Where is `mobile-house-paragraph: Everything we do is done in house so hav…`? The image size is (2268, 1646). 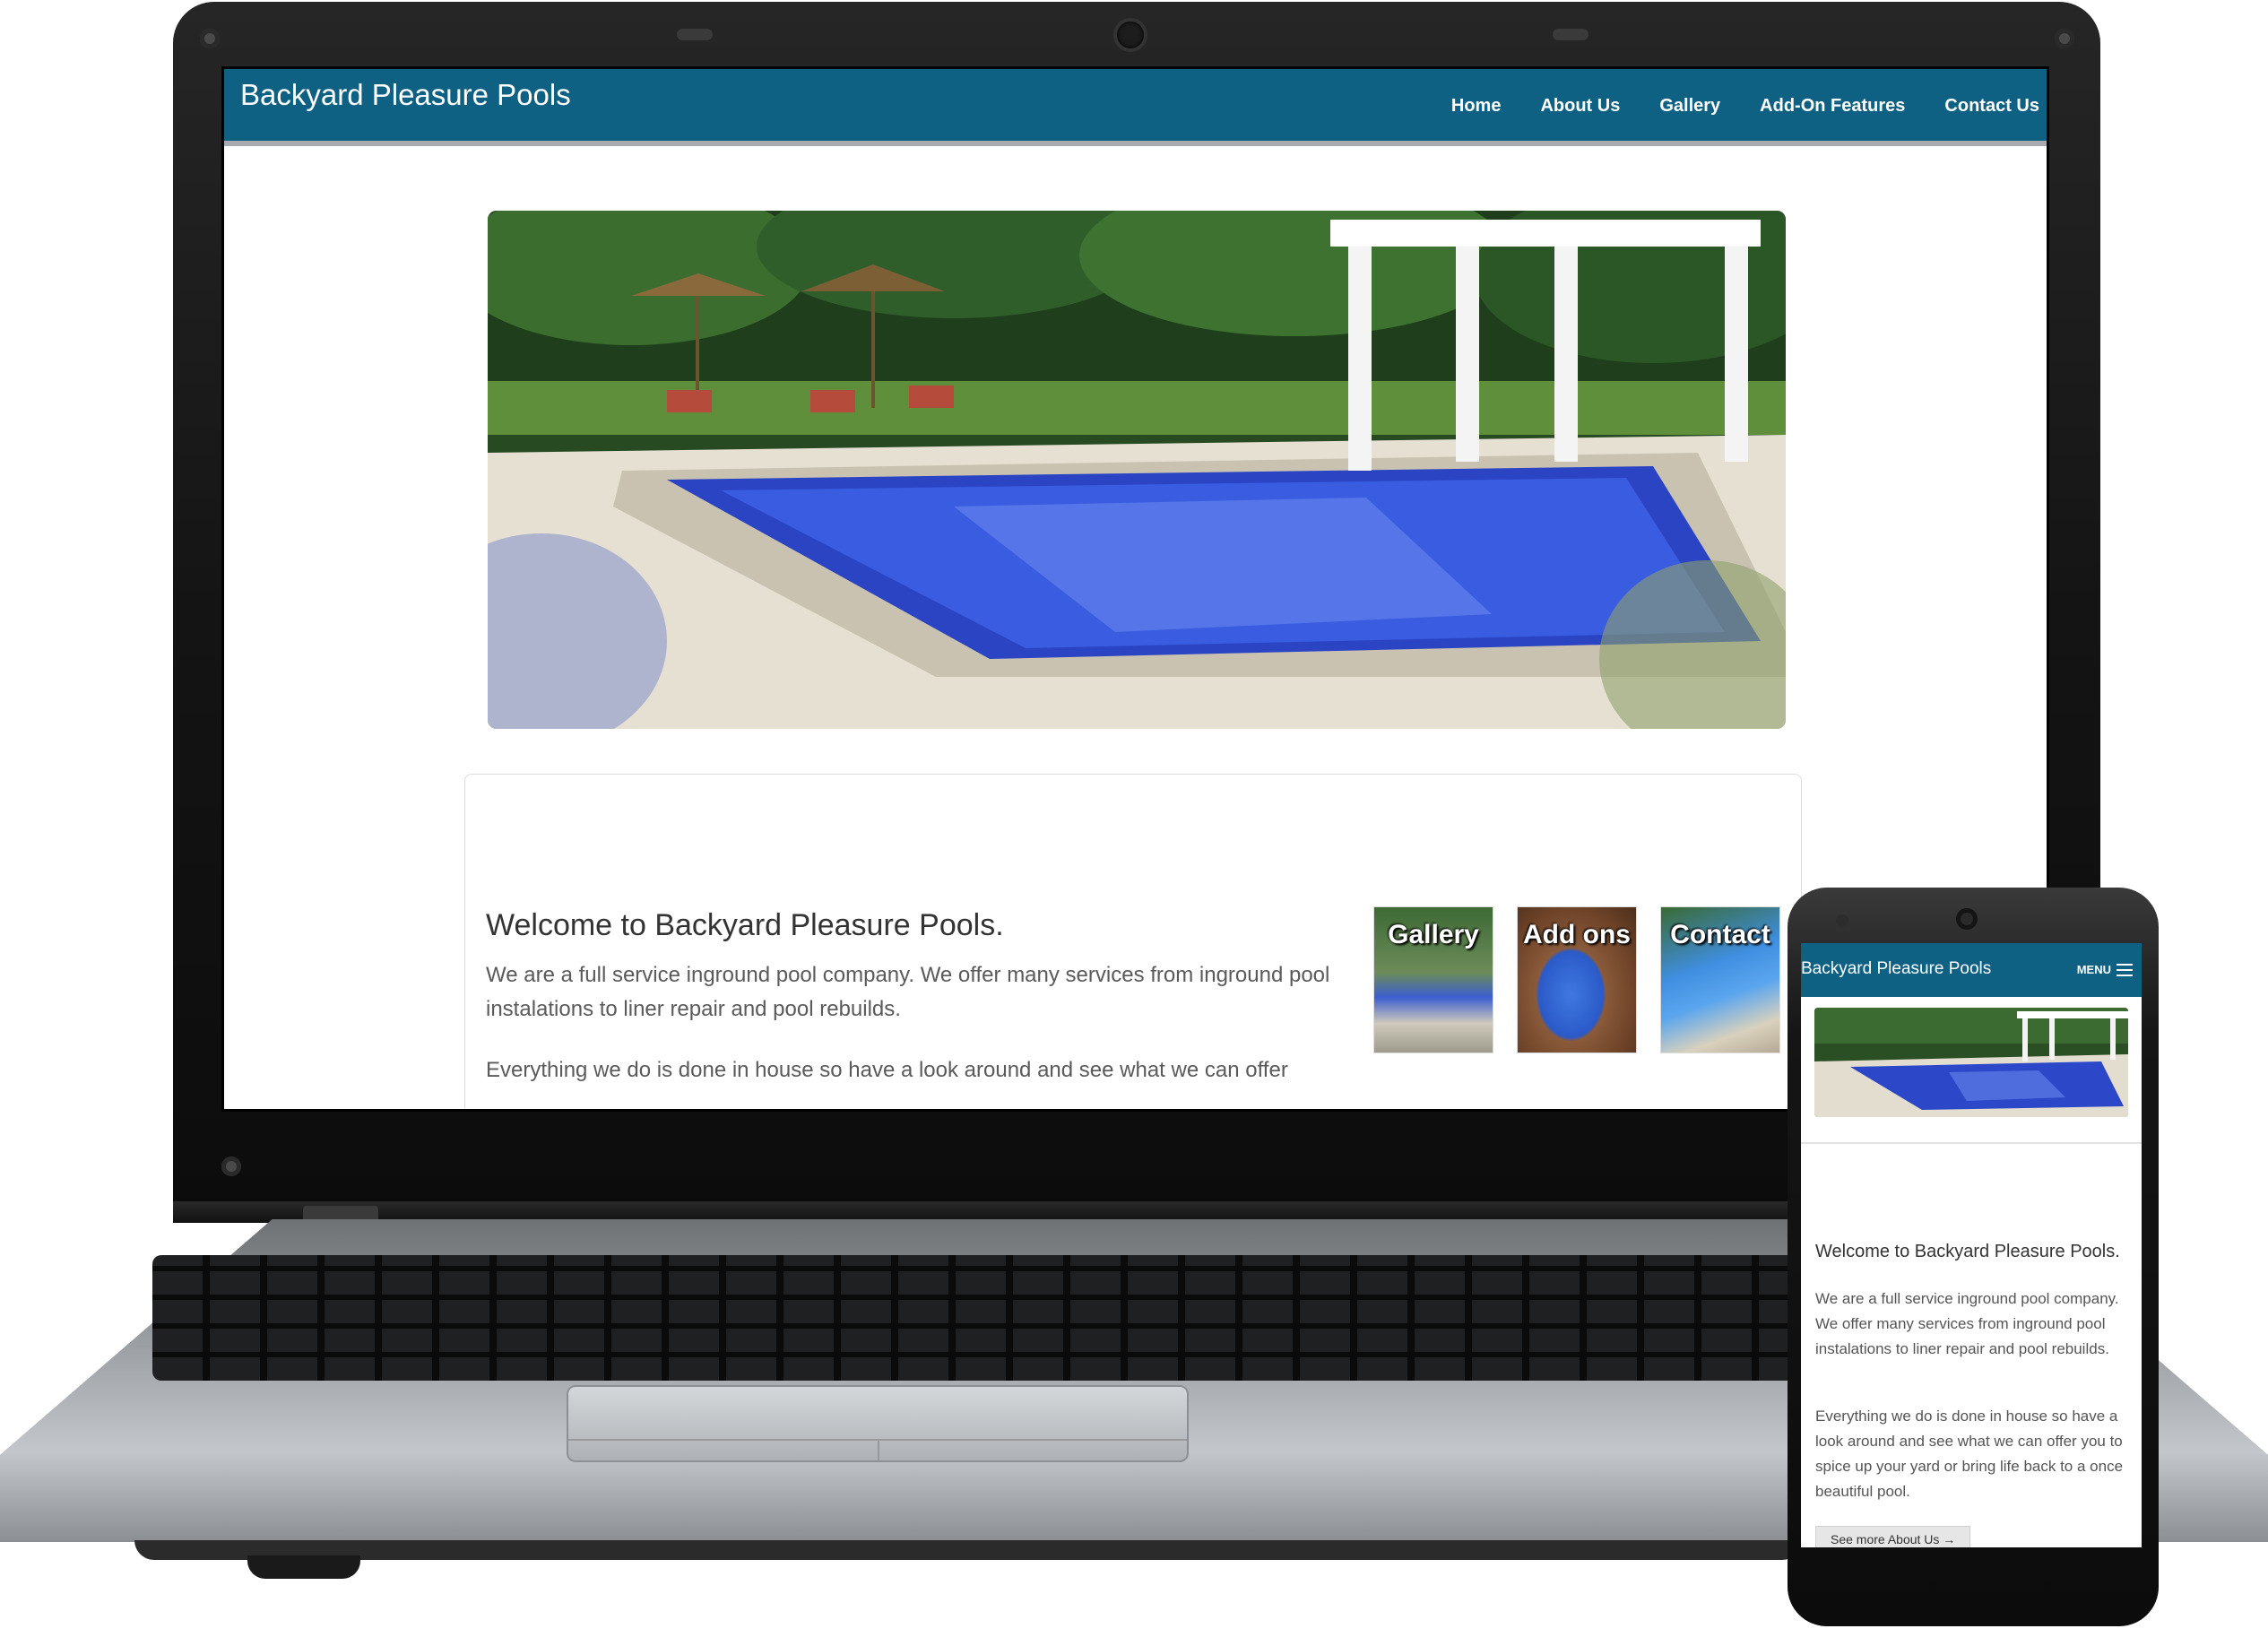
mobile-house-paragraph: Everything we do is done in house so hav… is located at coordinates (1969, 1454).